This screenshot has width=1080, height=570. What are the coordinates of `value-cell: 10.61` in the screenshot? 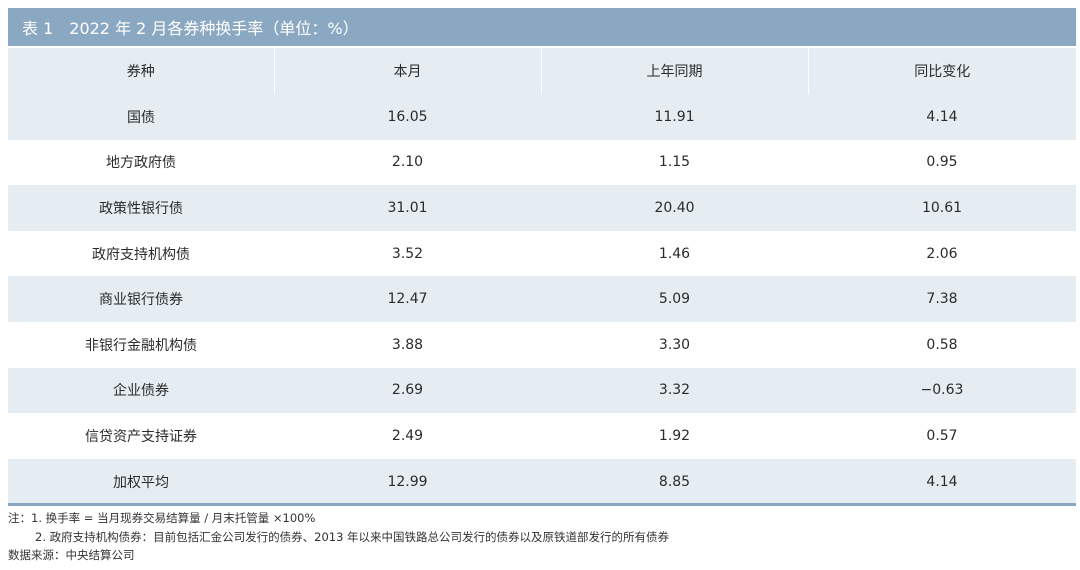 It's located at (942, 208).